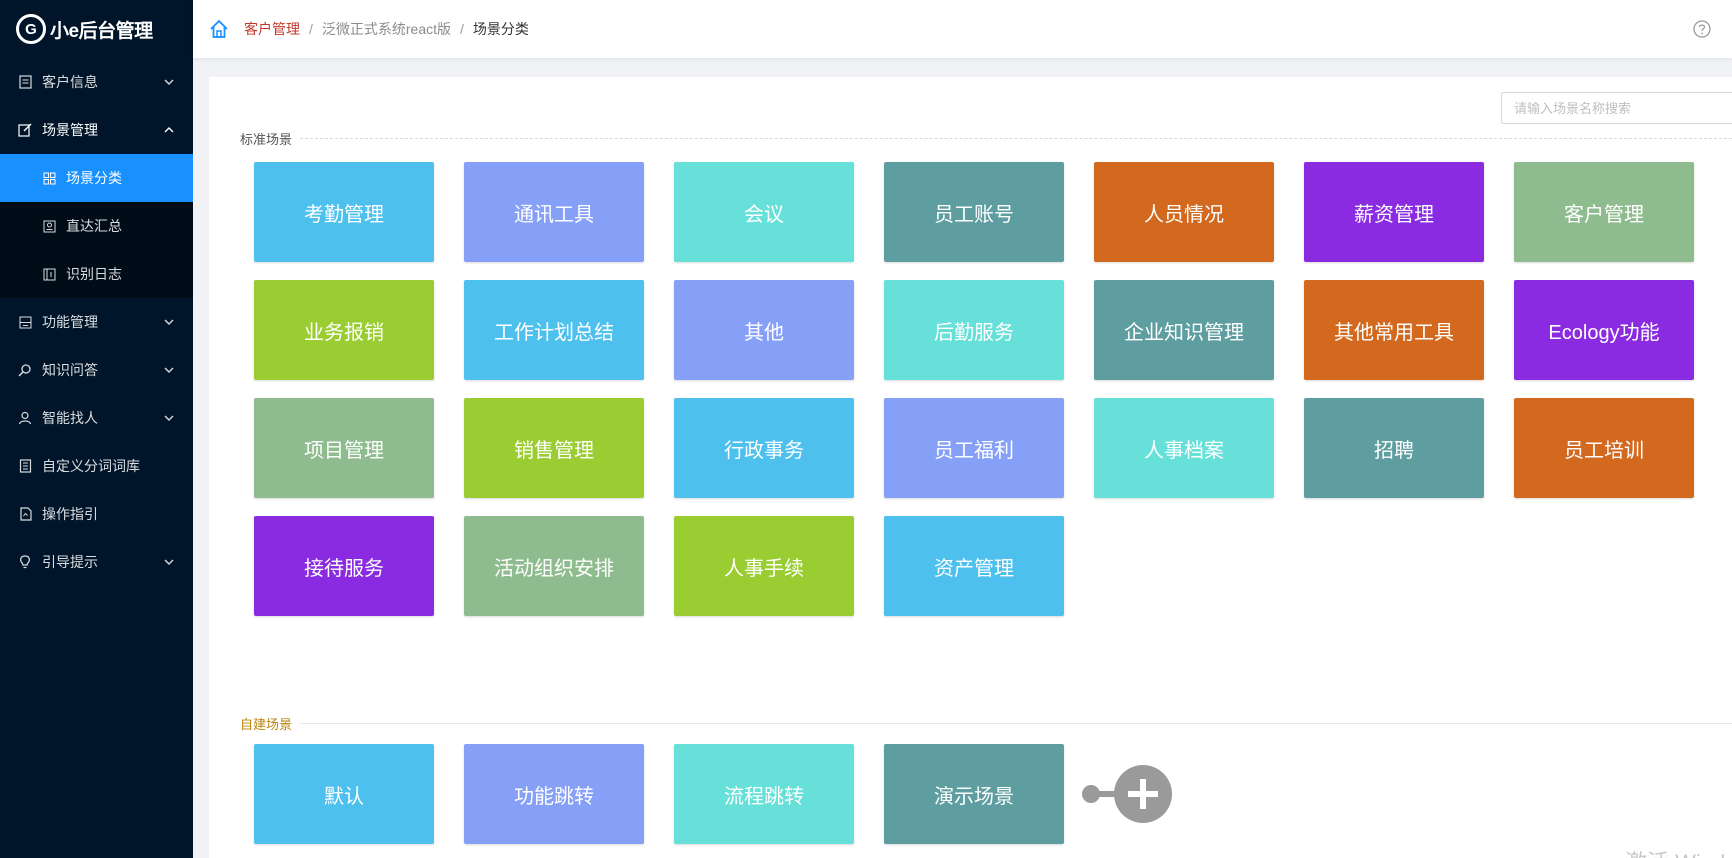 This screenshot has width=1732, height=858. Describe the element at coordinates (25, 418) in the screenshot. I see `user-icon` at that location.